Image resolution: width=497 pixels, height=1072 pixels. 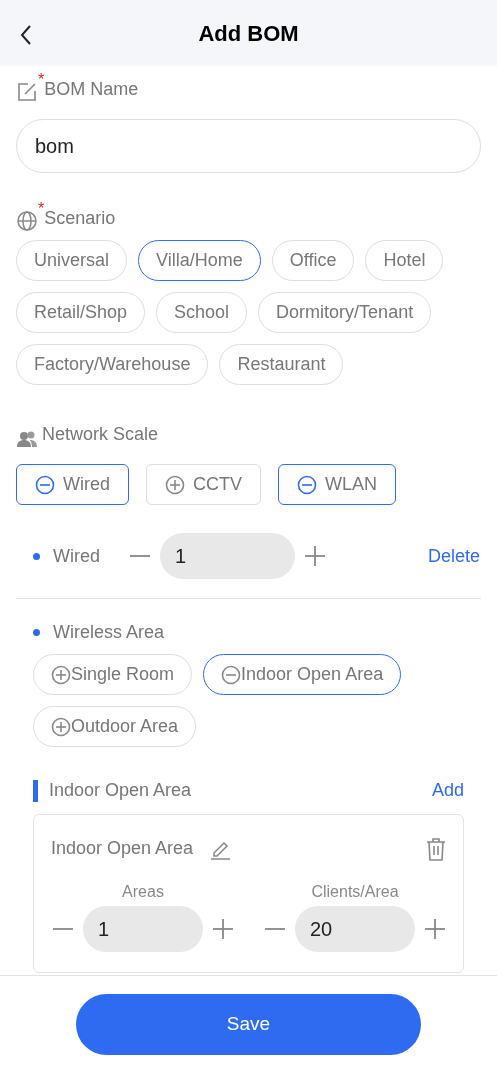 I want to click on delete-link: Delete, so click(x=453, y=556).